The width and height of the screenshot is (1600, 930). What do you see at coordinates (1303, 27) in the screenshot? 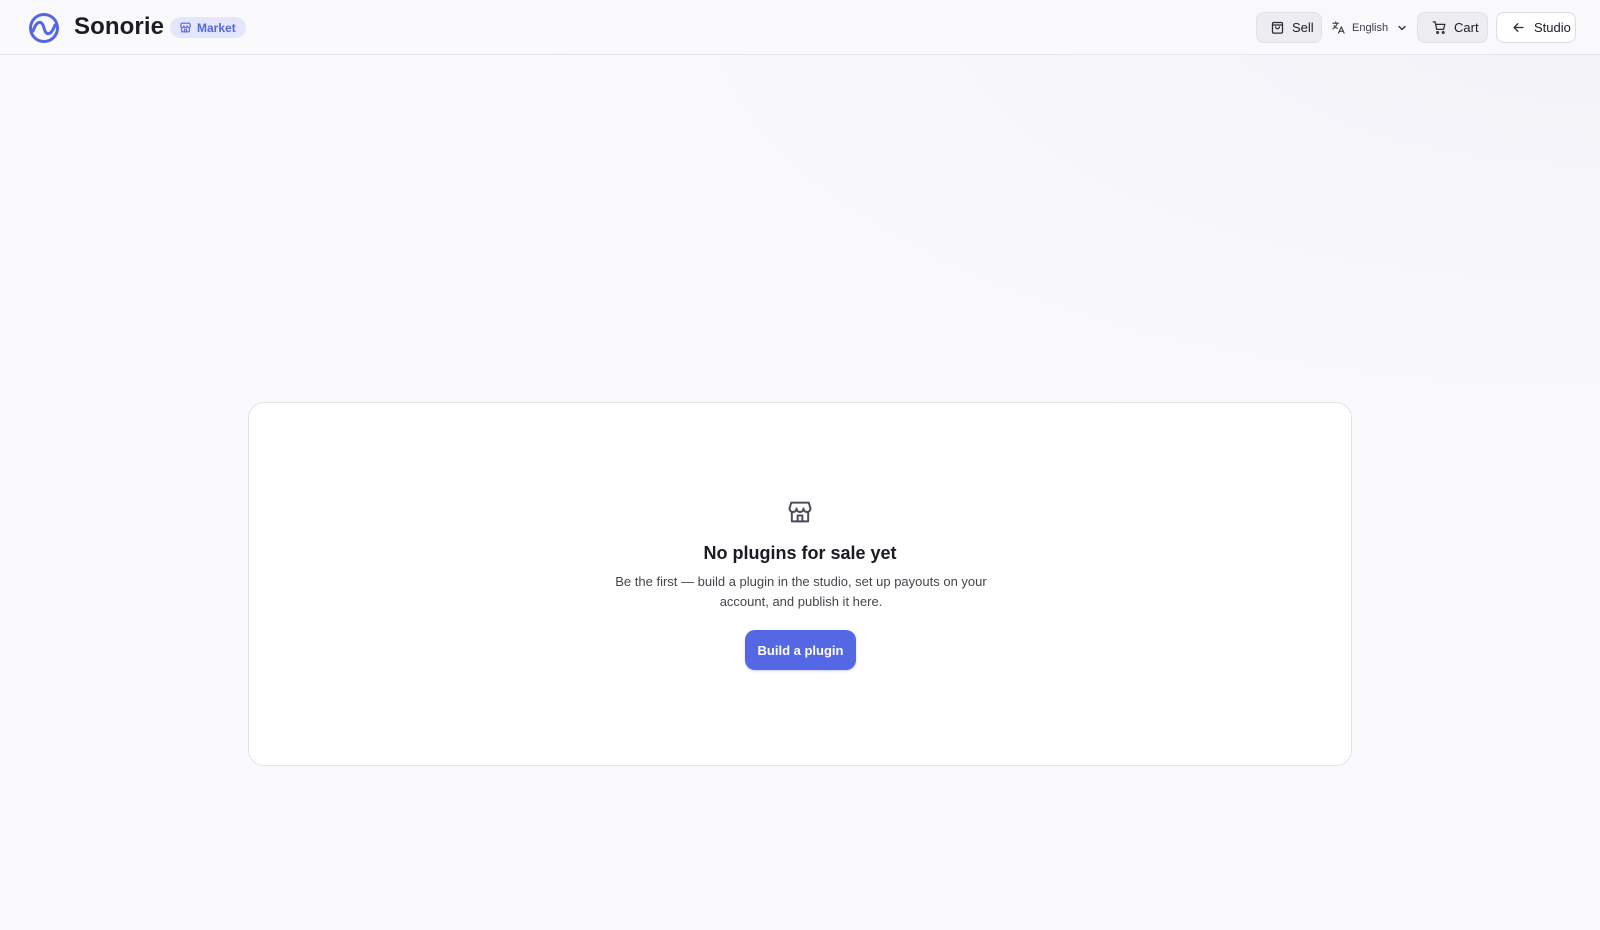
I see `sell-button-label: Sell` at bounding box center [1303, 27].